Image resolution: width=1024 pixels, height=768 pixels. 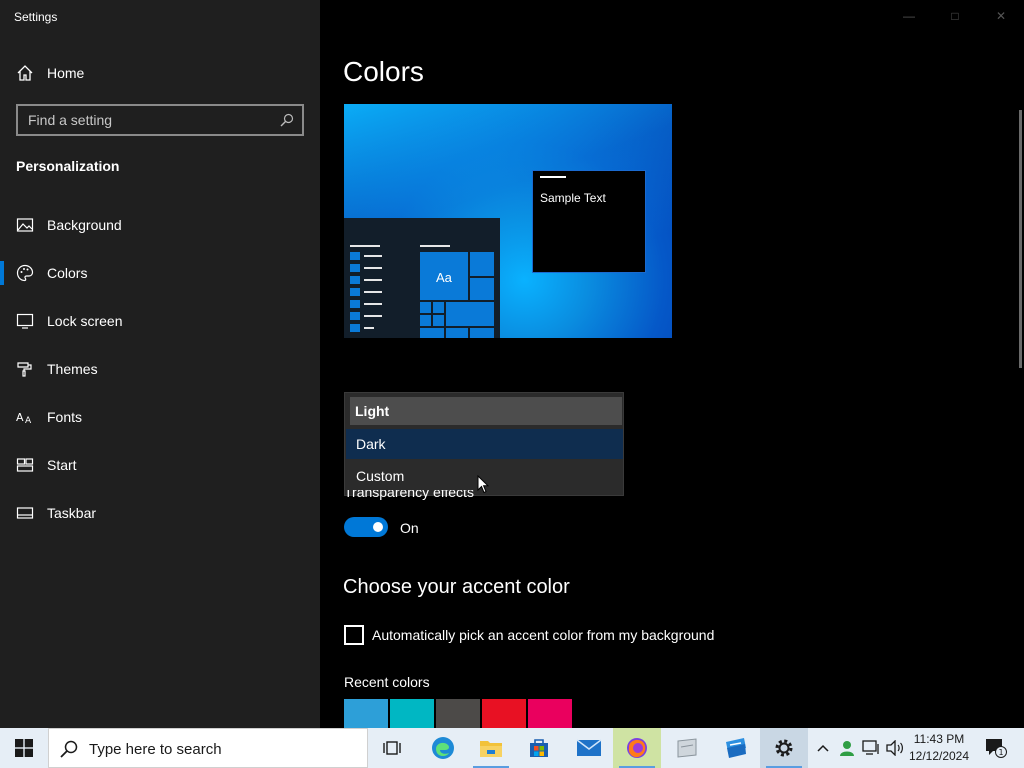 I want to click on sidebar-item-label: Colors, so click(x=67, y=273).